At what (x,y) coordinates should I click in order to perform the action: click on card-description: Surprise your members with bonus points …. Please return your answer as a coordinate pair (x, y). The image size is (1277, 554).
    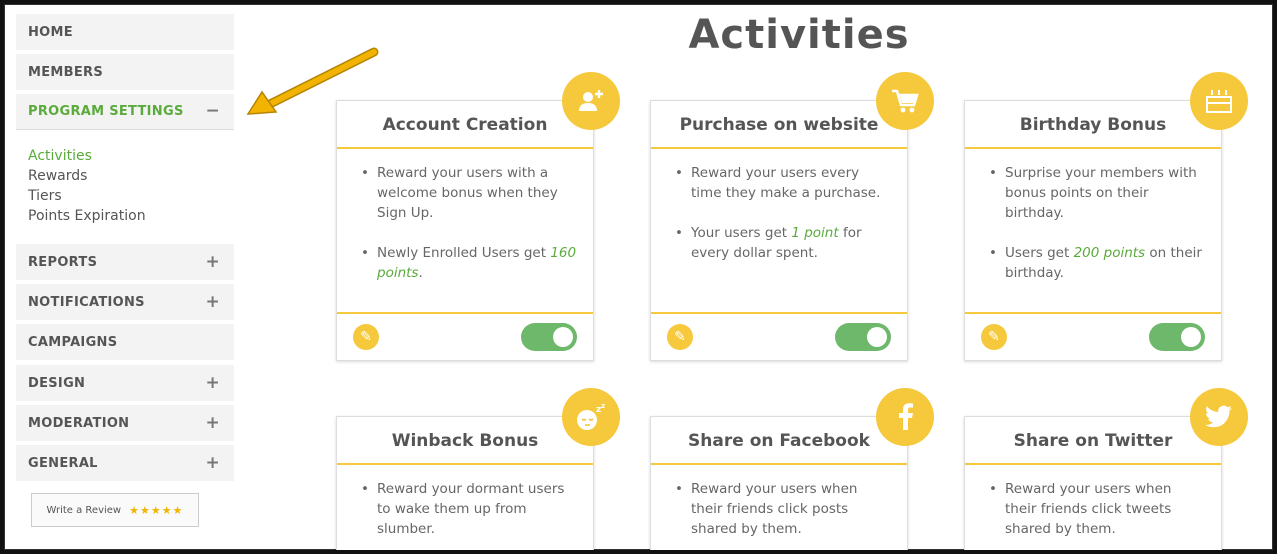
    Looking at the image, I should click on (1093, 216).